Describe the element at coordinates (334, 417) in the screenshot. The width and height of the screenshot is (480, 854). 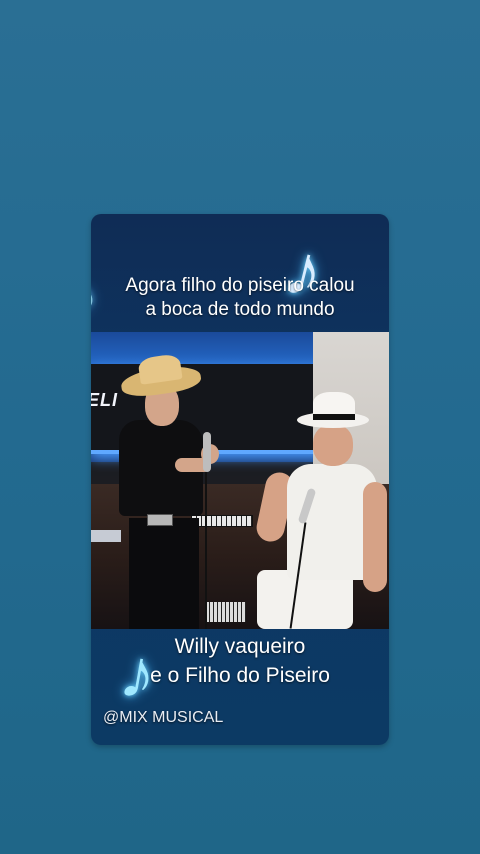
I see `hat-band` at that location.